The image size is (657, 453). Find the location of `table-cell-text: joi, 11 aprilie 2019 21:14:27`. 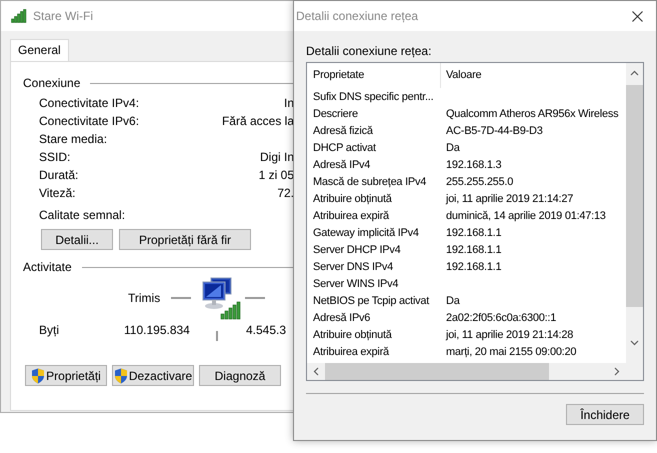

table-cell-text: joi, 11 aprilie 2019 21:14:27 is located at coordinates (509, 198).